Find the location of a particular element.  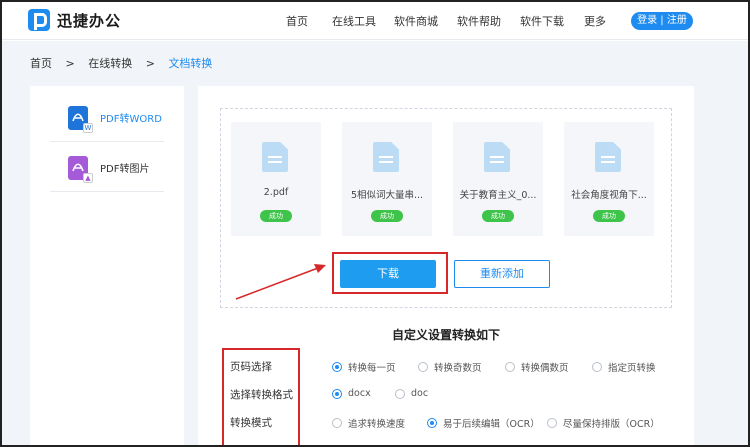

breadcrumb-online-convert: 在线转换 is located at coordinates (110, 63).